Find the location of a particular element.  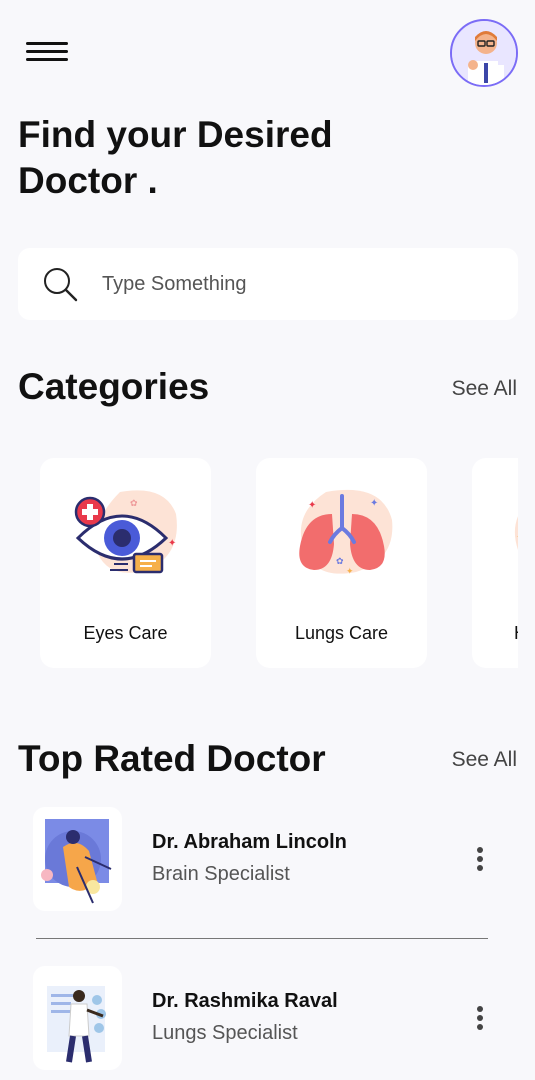

avatar is located at coordinates (484, 53).